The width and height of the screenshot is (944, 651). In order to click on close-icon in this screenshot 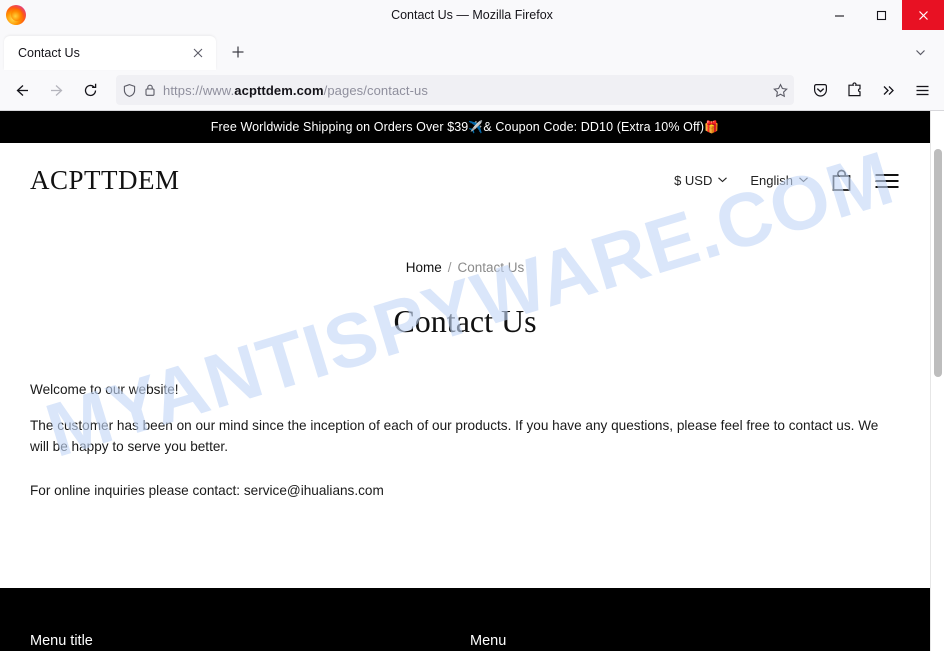, I will do `click(923, 15)`.